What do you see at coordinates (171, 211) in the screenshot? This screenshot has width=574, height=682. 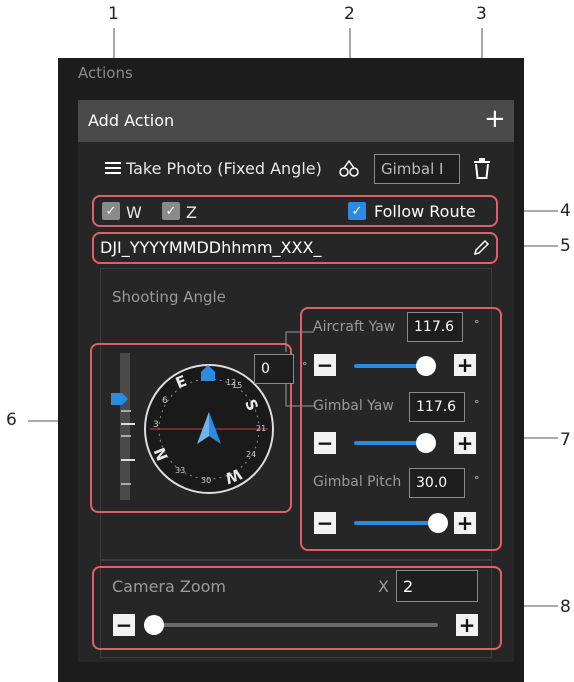 I see `z-checkbox: ✓` at bounding box center [171, 211].